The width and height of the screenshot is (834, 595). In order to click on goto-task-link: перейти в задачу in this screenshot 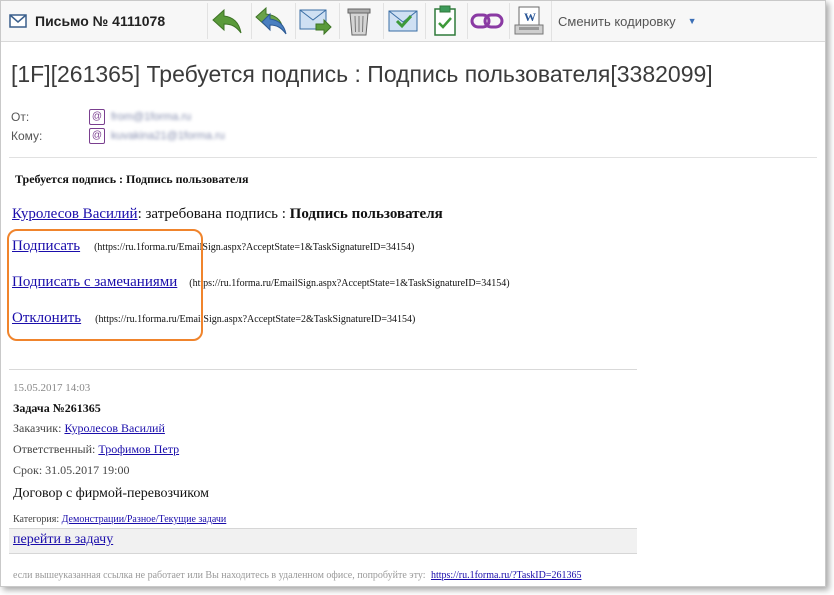, I will do `click(63, 539)`.